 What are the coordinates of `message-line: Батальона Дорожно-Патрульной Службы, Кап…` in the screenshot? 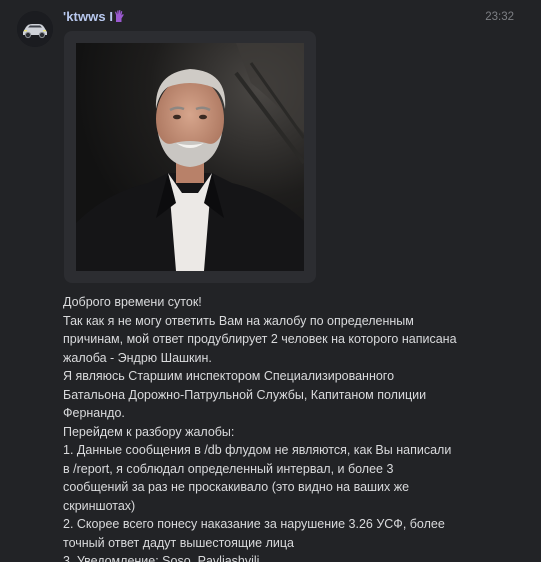 It's located at (245, 394).